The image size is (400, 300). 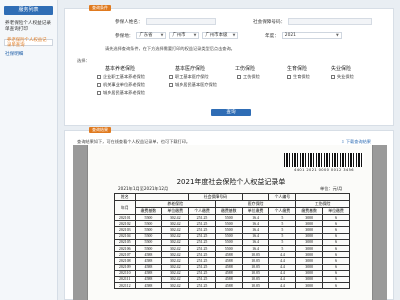 What do you see at coordinates (255, 204) in the screenshot?
I see `cell-group-medical: 医疗保险` at bounding box center [255, 204].